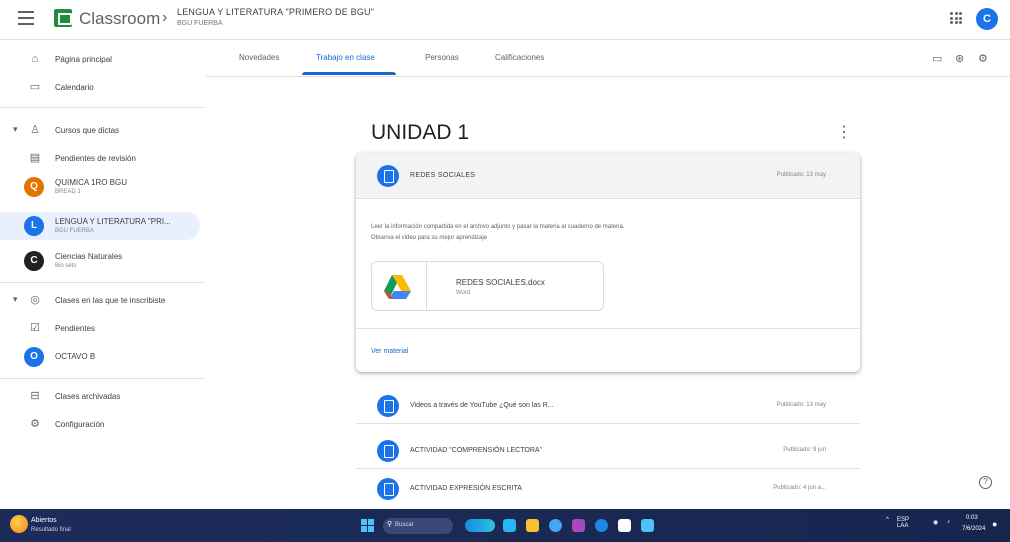 The width and height of the screenshot is (1010, 542). Describe the element at coordinates (34, 261) in the screenshot. I see `class-avatar: C` at that location.